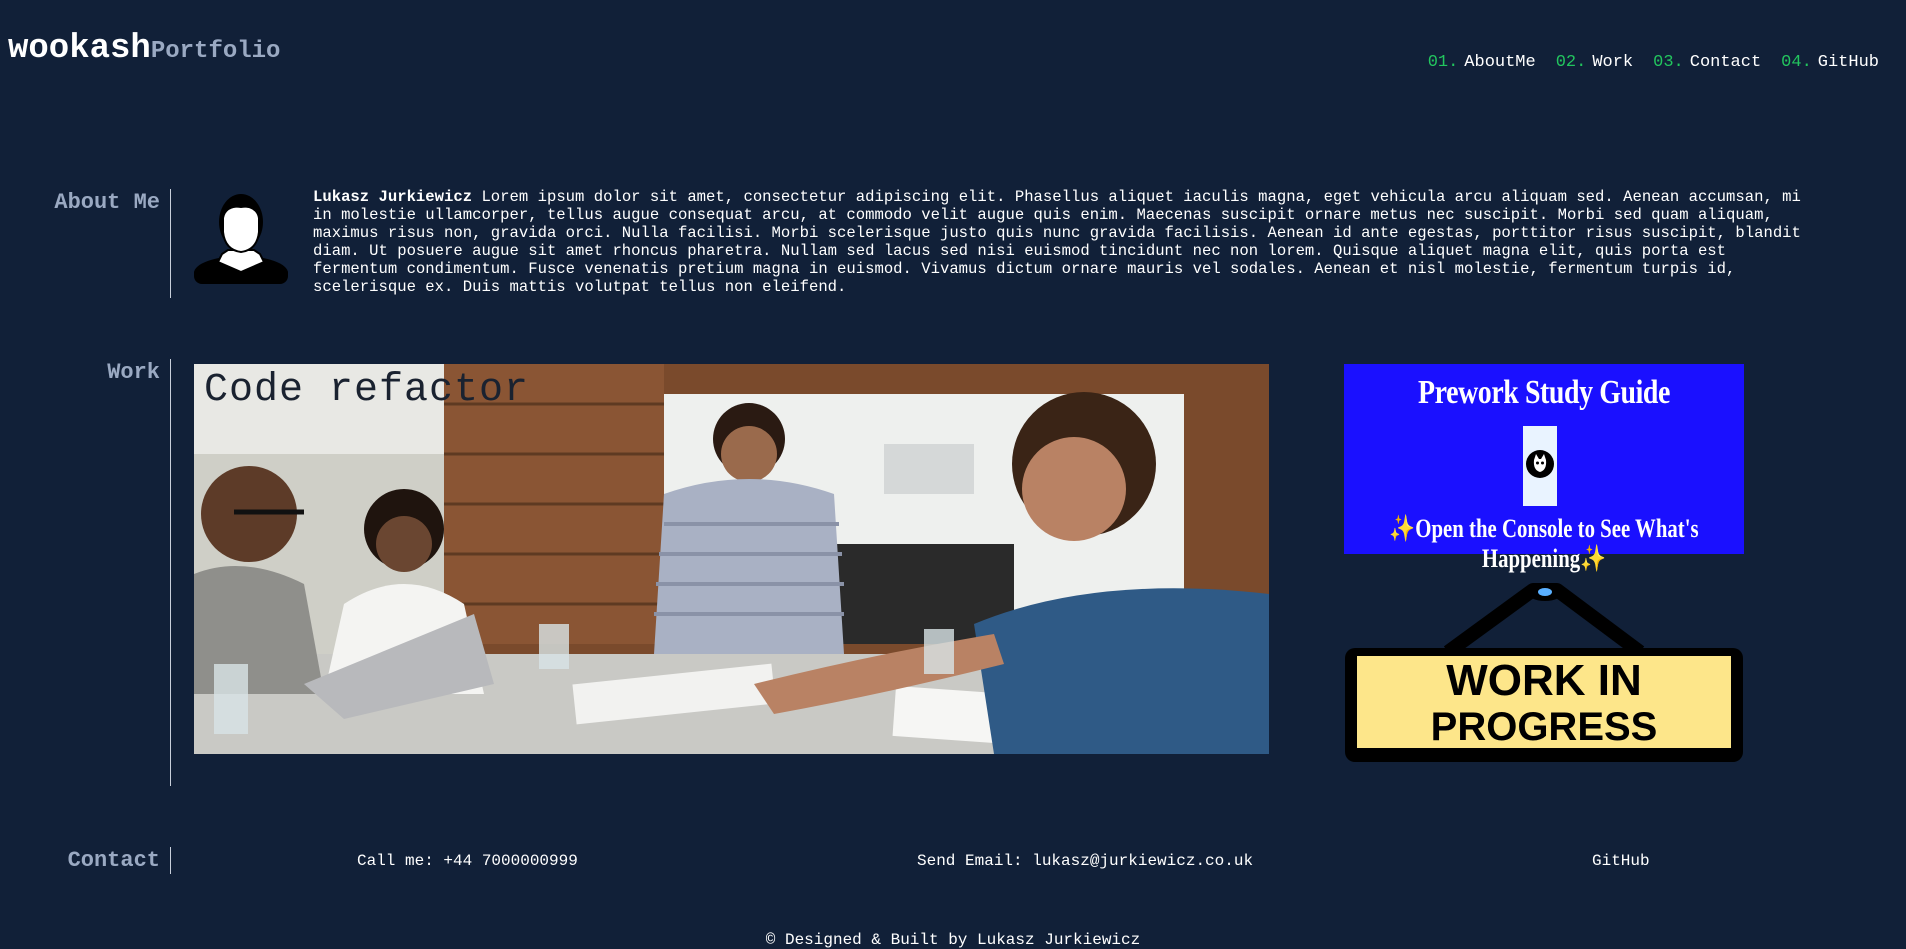  What do you see at coordinates (393, 197) in the screenshot?
I see `about-name: Lukasz Jurkiewicz` at bounding box center [393, 197].